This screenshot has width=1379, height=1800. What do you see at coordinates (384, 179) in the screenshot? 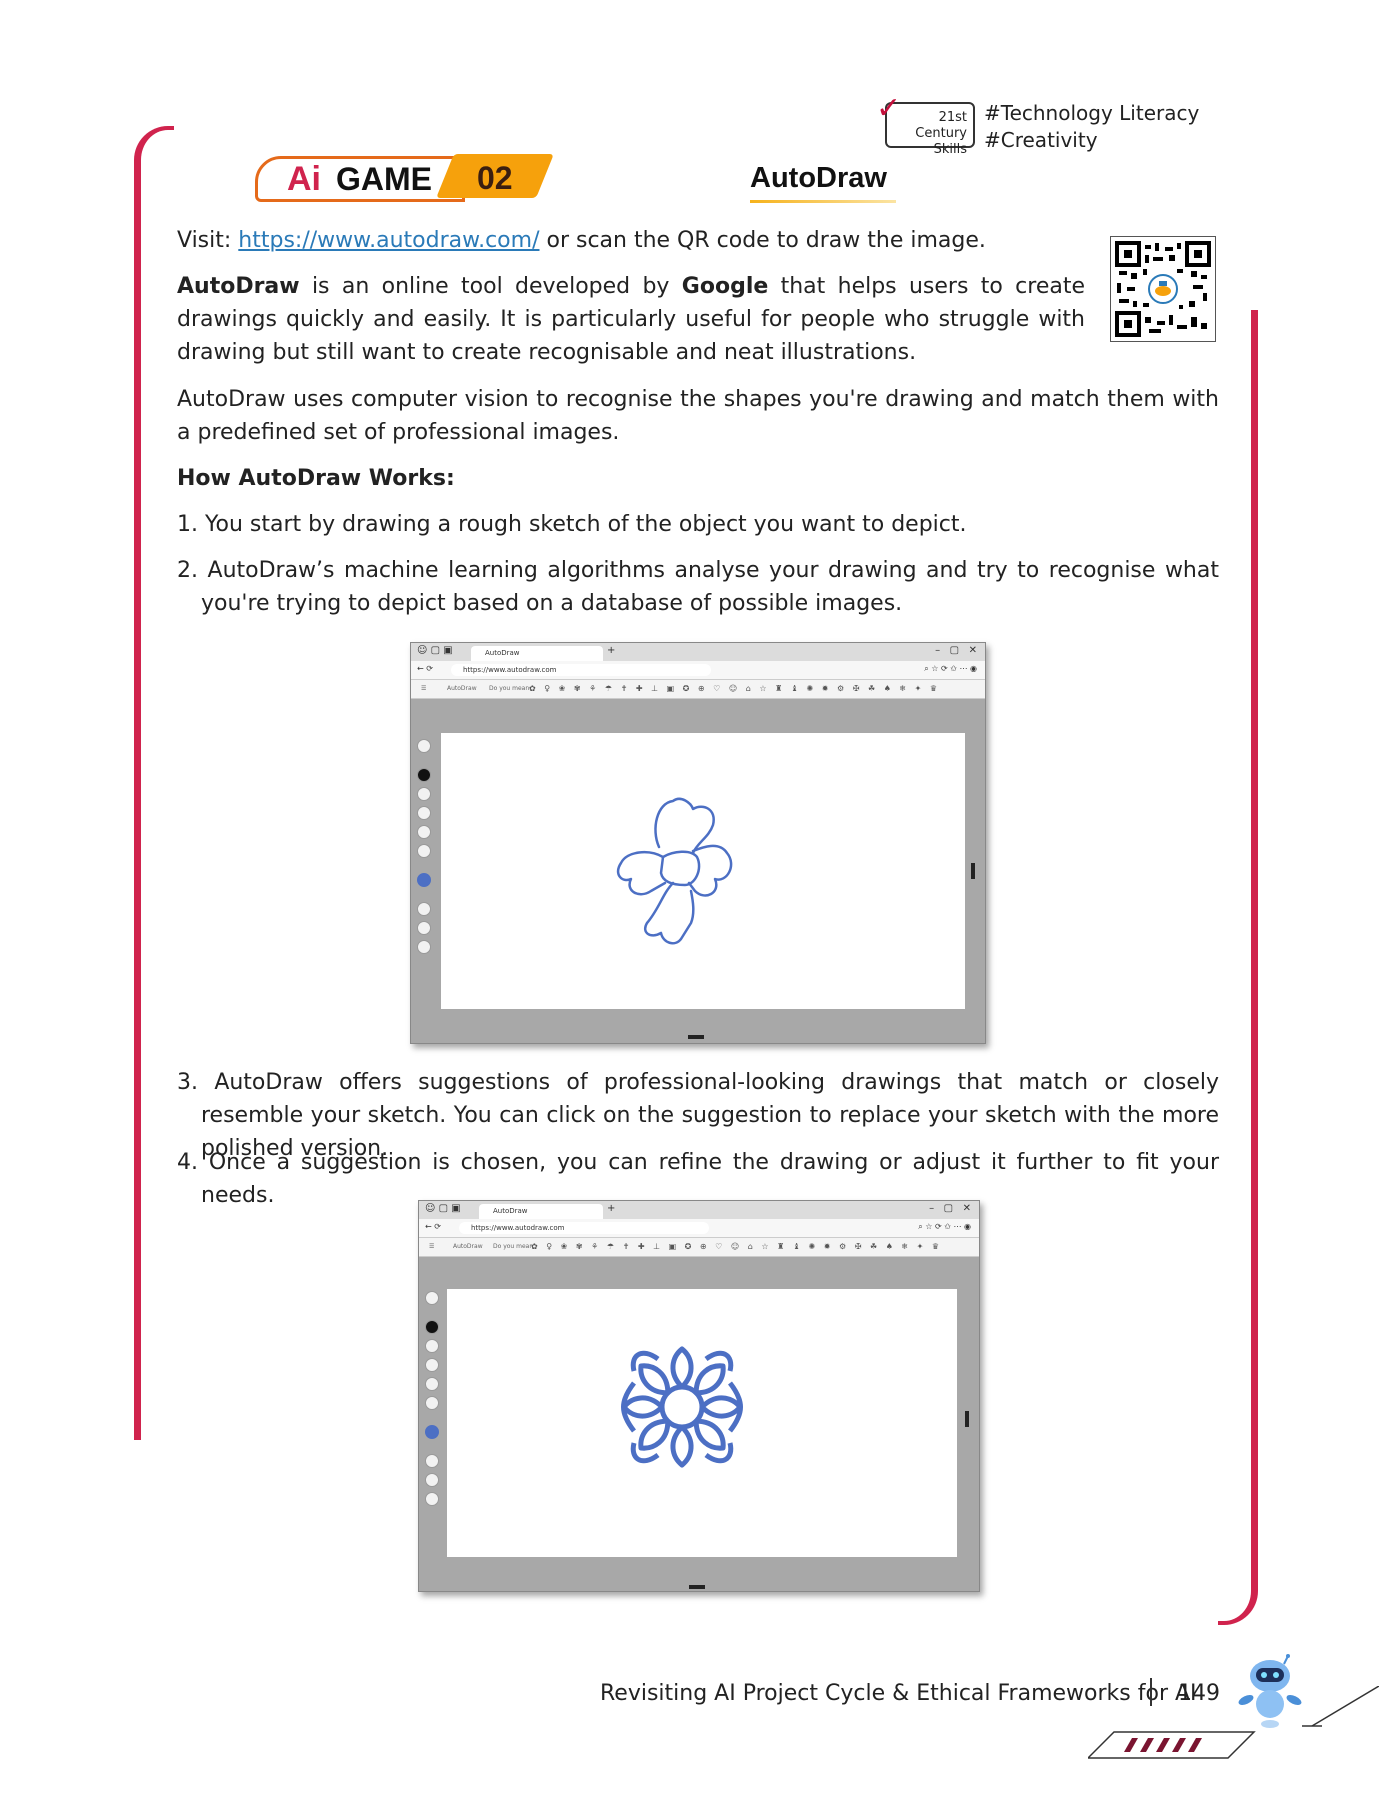
I see `game-label: GAME` at bounding box center [384, 179].